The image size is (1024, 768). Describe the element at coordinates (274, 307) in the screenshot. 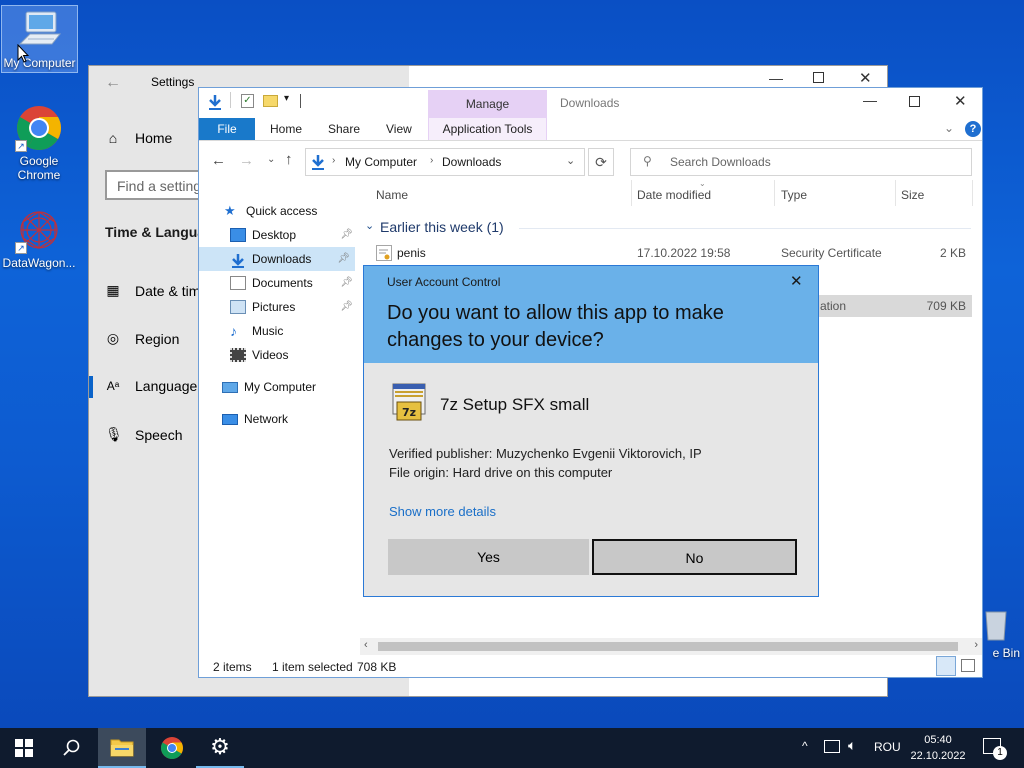

I see `nav-label: Pictures` at that location.